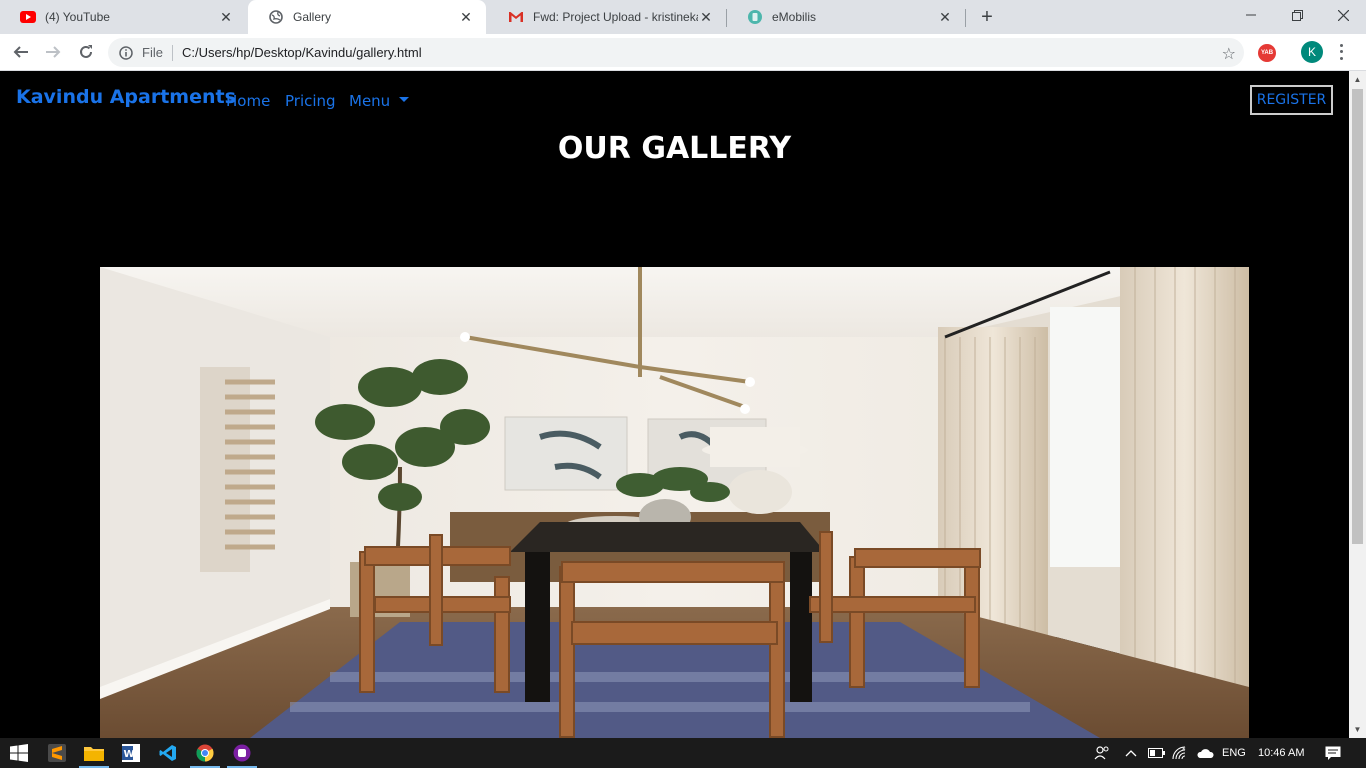 The image size is (1366, 768). I want to click on globe-icon, so click(276, 17).